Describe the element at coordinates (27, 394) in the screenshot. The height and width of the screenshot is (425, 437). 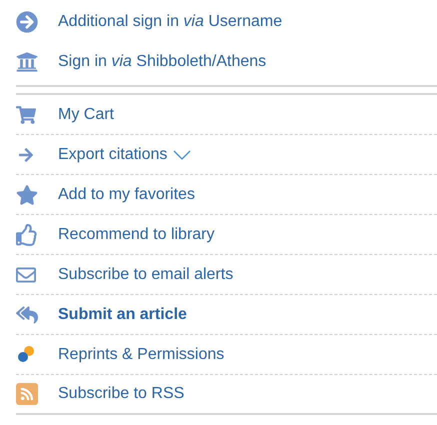
I see `rss-icon` at that location.